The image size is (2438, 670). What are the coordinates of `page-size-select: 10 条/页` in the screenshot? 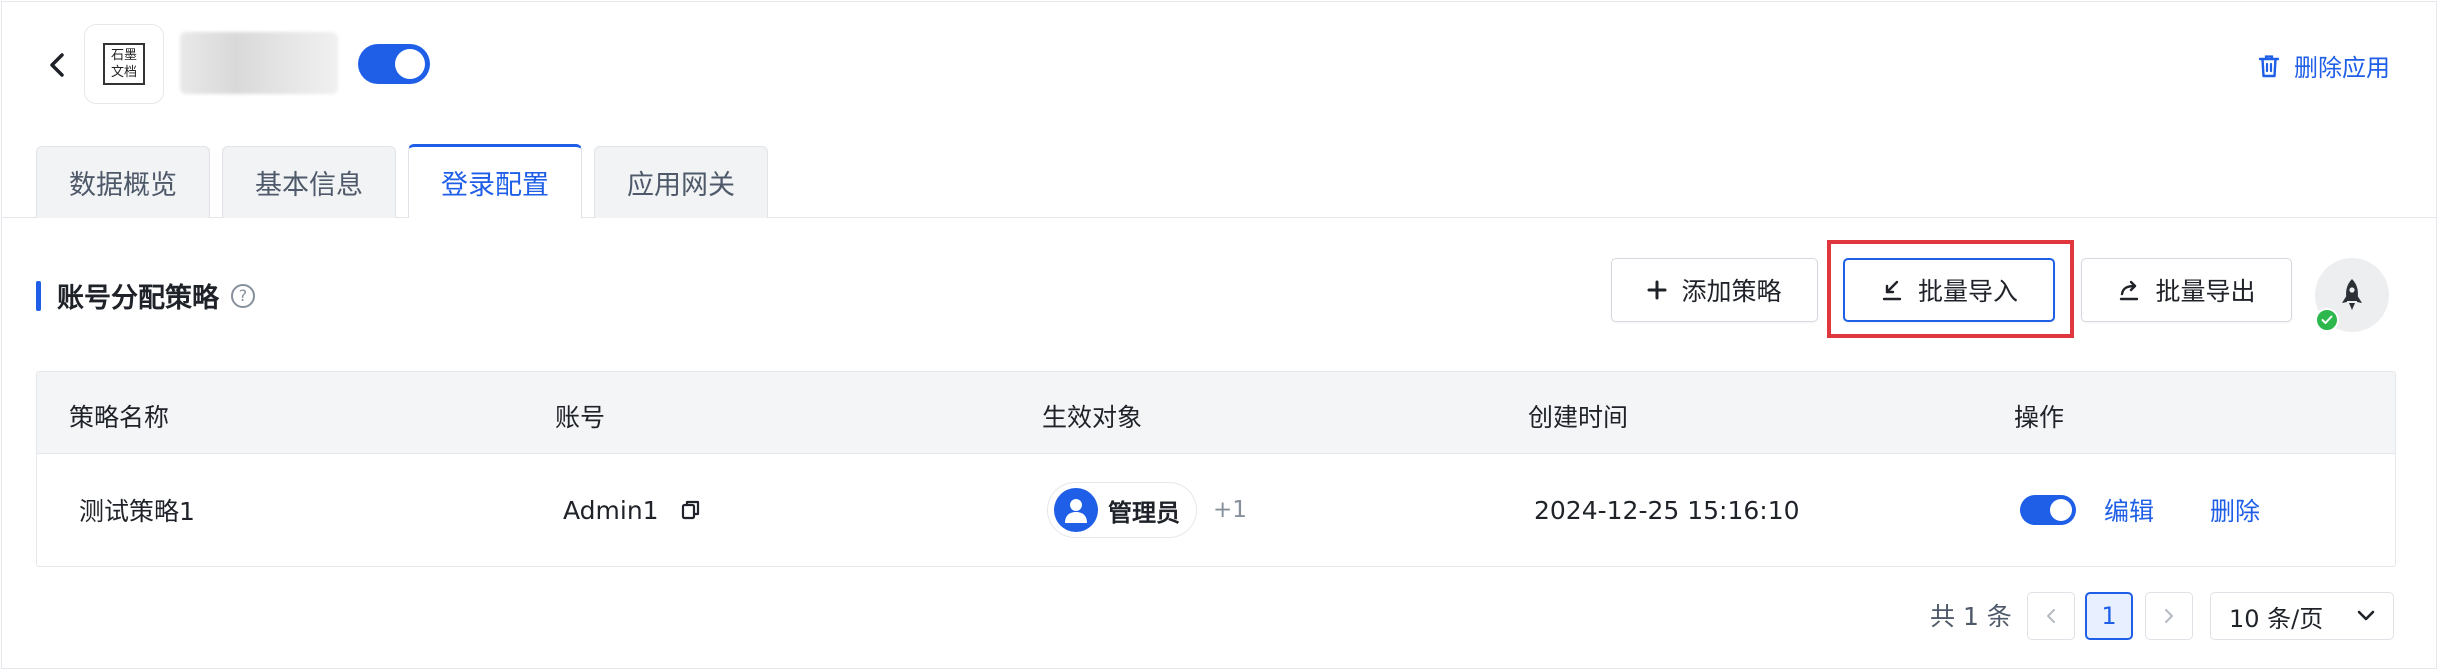 It's located at (2302, 616).